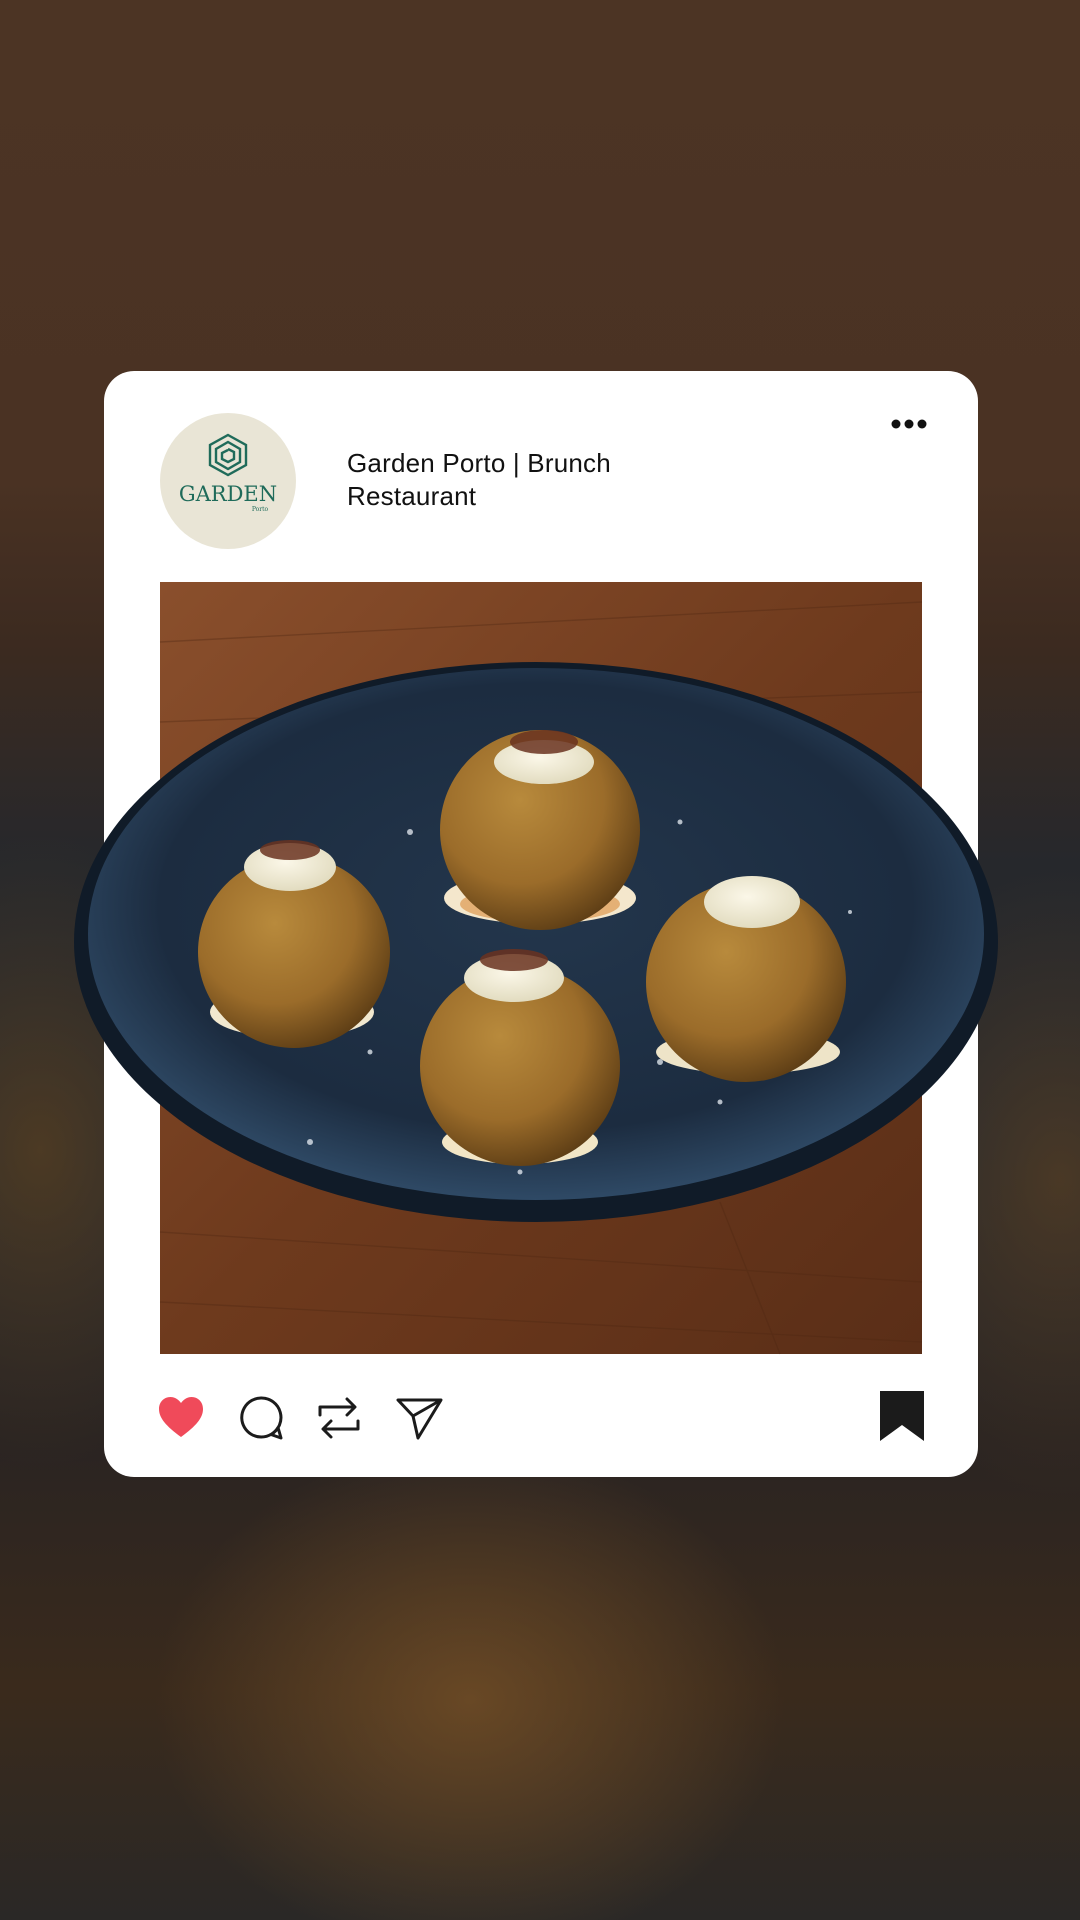  What do you see at coordinates (228, 494) in the screenshot?
I see `avatar-wordmark: GARDEN` at bounding box center [228, 494].